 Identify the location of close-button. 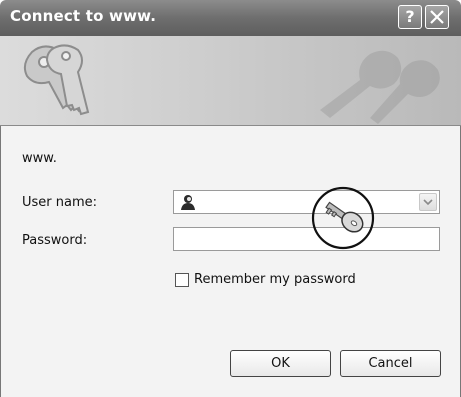
(437, 17).